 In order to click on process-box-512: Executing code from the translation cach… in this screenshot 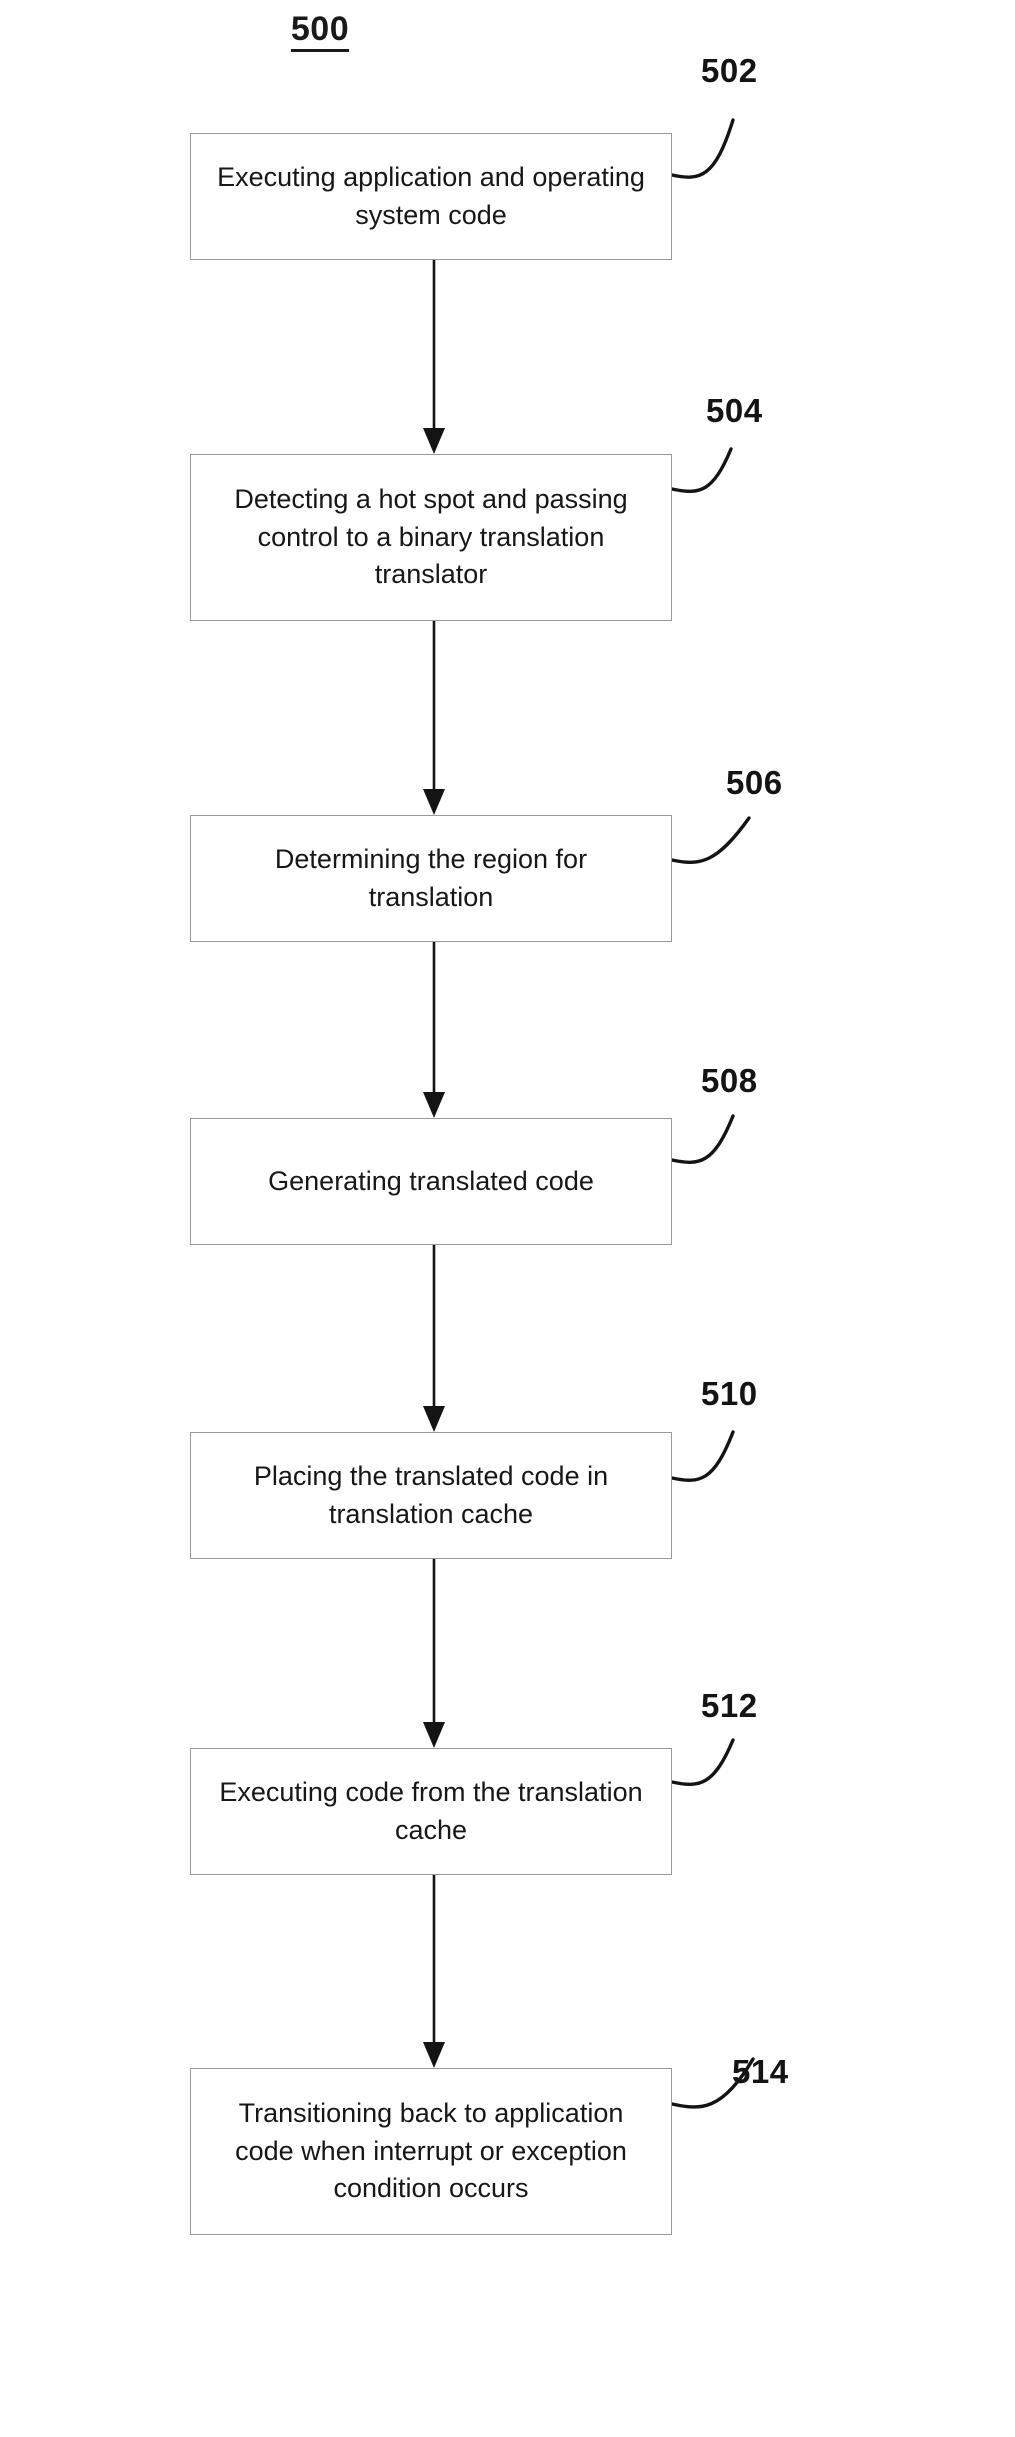, I will do `click(431, 1811)`.